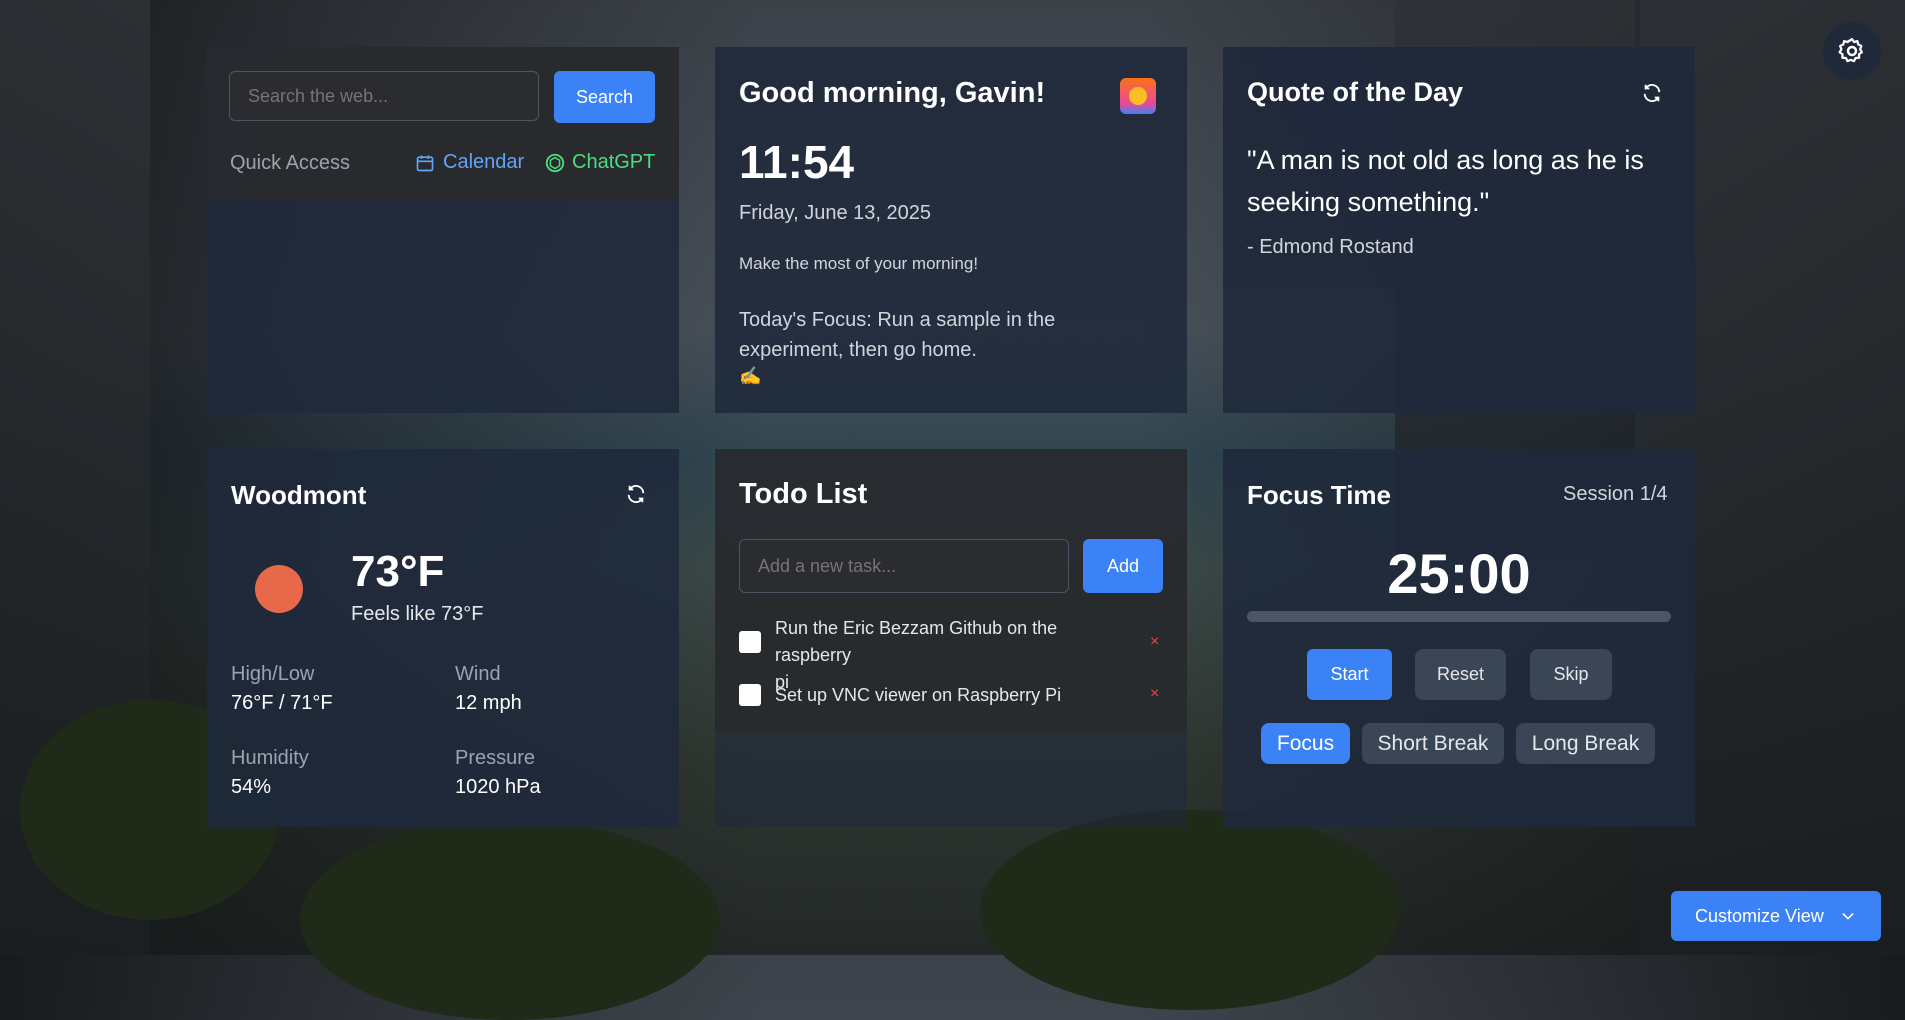  Describe the element at coordinates (484, 162) in the screenshot. I see `calendar-link-label: Calendar` at that location.